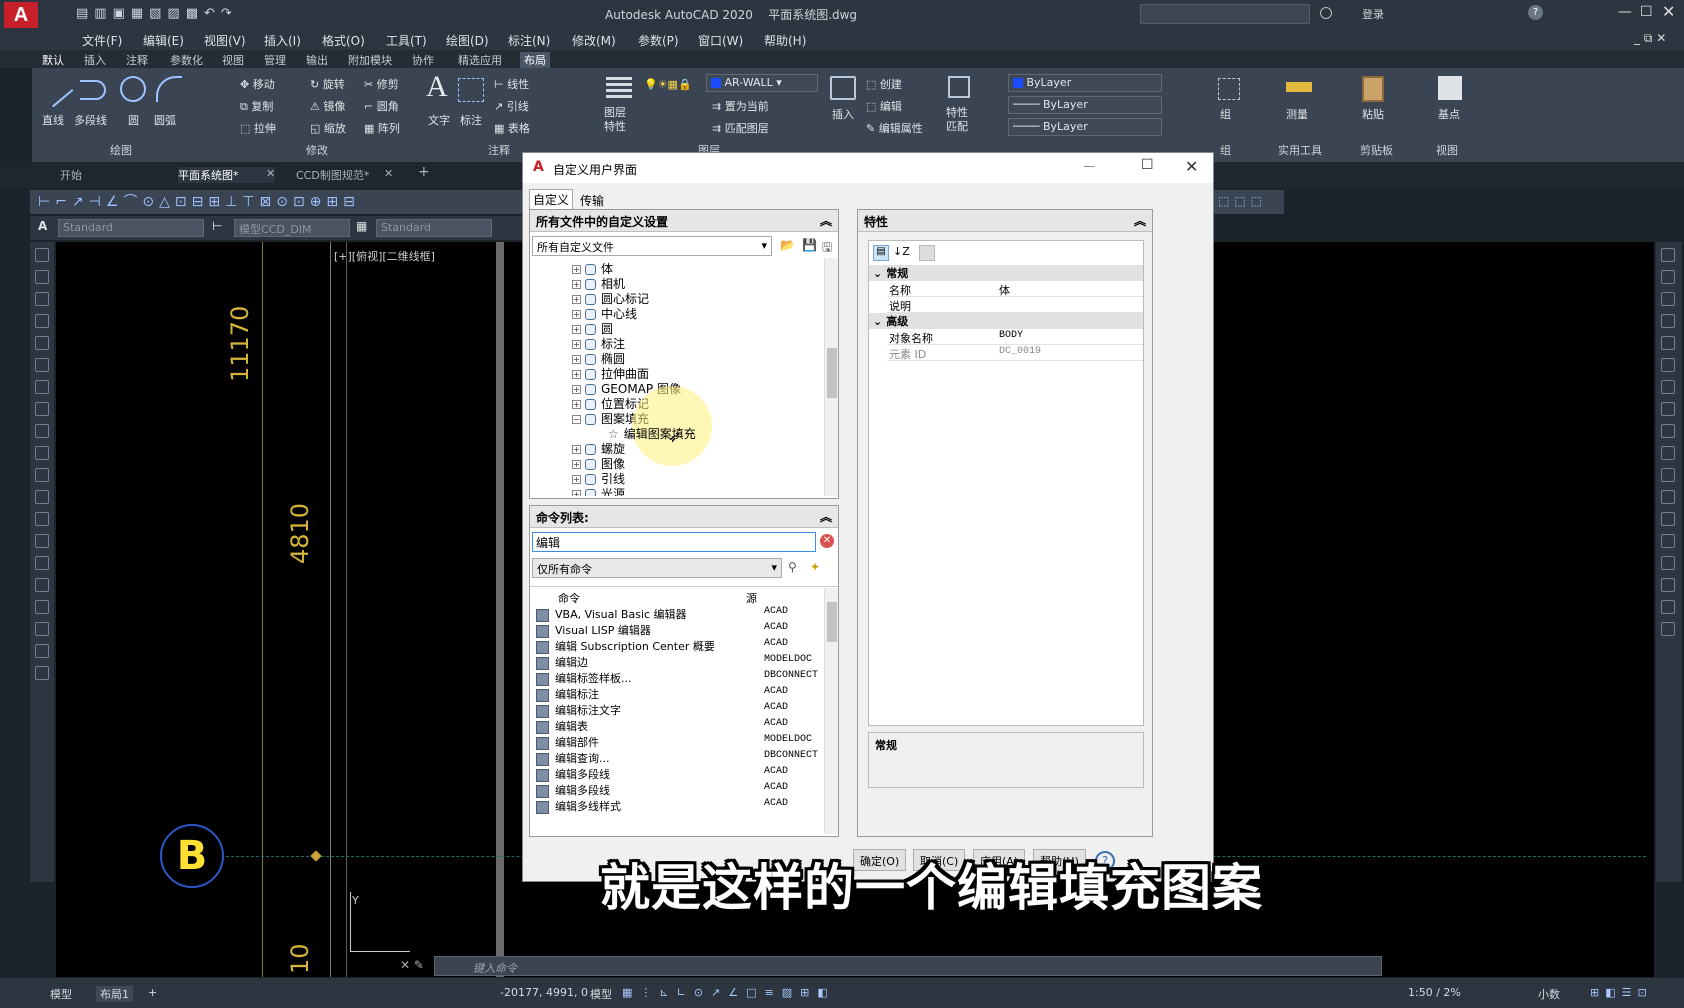 The image size is (1684, 1008). Describe the element at coordinates (275, 60) in the screenshot. I see `tab-manage: 管理` at that location.